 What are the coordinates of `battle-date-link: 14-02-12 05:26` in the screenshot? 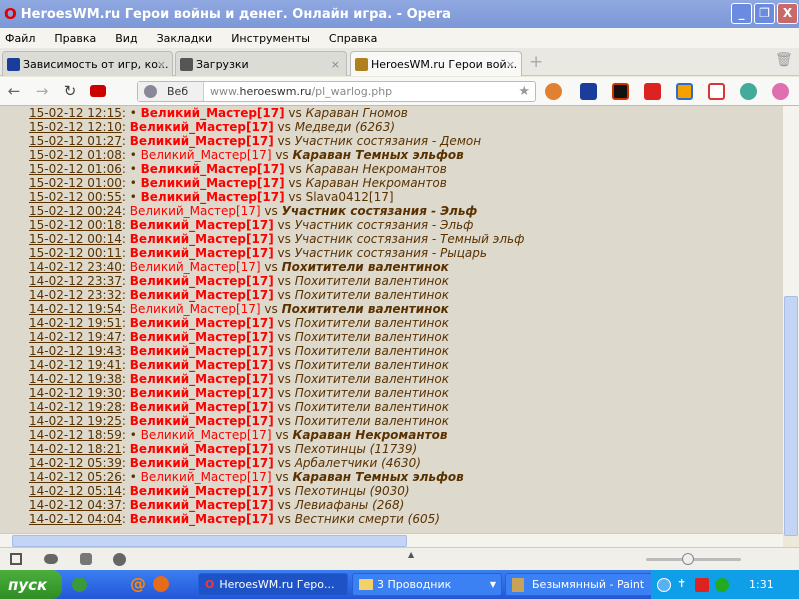 It's located at (75, 477).